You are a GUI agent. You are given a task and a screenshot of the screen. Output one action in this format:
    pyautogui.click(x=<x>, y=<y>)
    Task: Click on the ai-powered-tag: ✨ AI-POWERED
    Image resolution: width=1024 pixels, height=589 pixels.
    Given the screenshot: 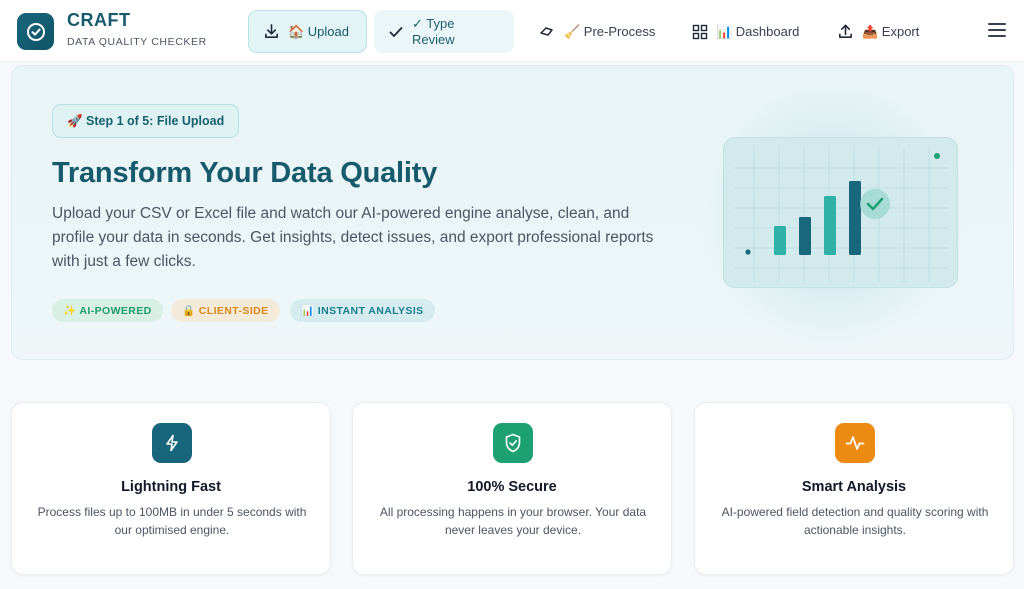 What is the action you would take?
    pyautogui.click(x=107, y=310)
    